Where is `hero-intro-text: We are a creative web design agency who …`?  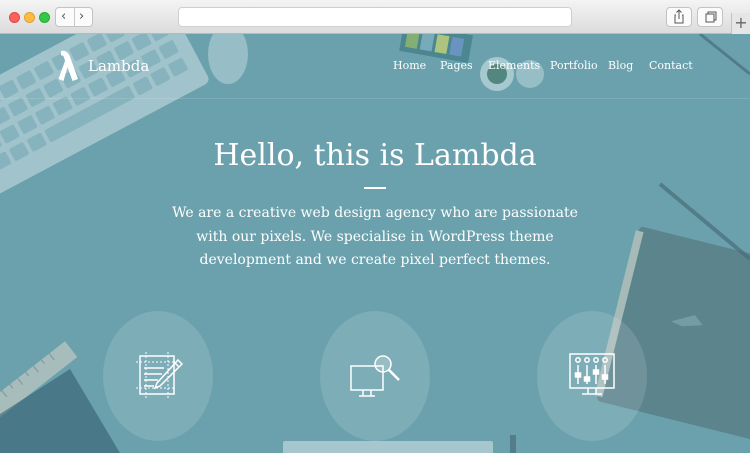
hero-intro-text: We are a creative web design agency who … is located at coordinates (375, 236).